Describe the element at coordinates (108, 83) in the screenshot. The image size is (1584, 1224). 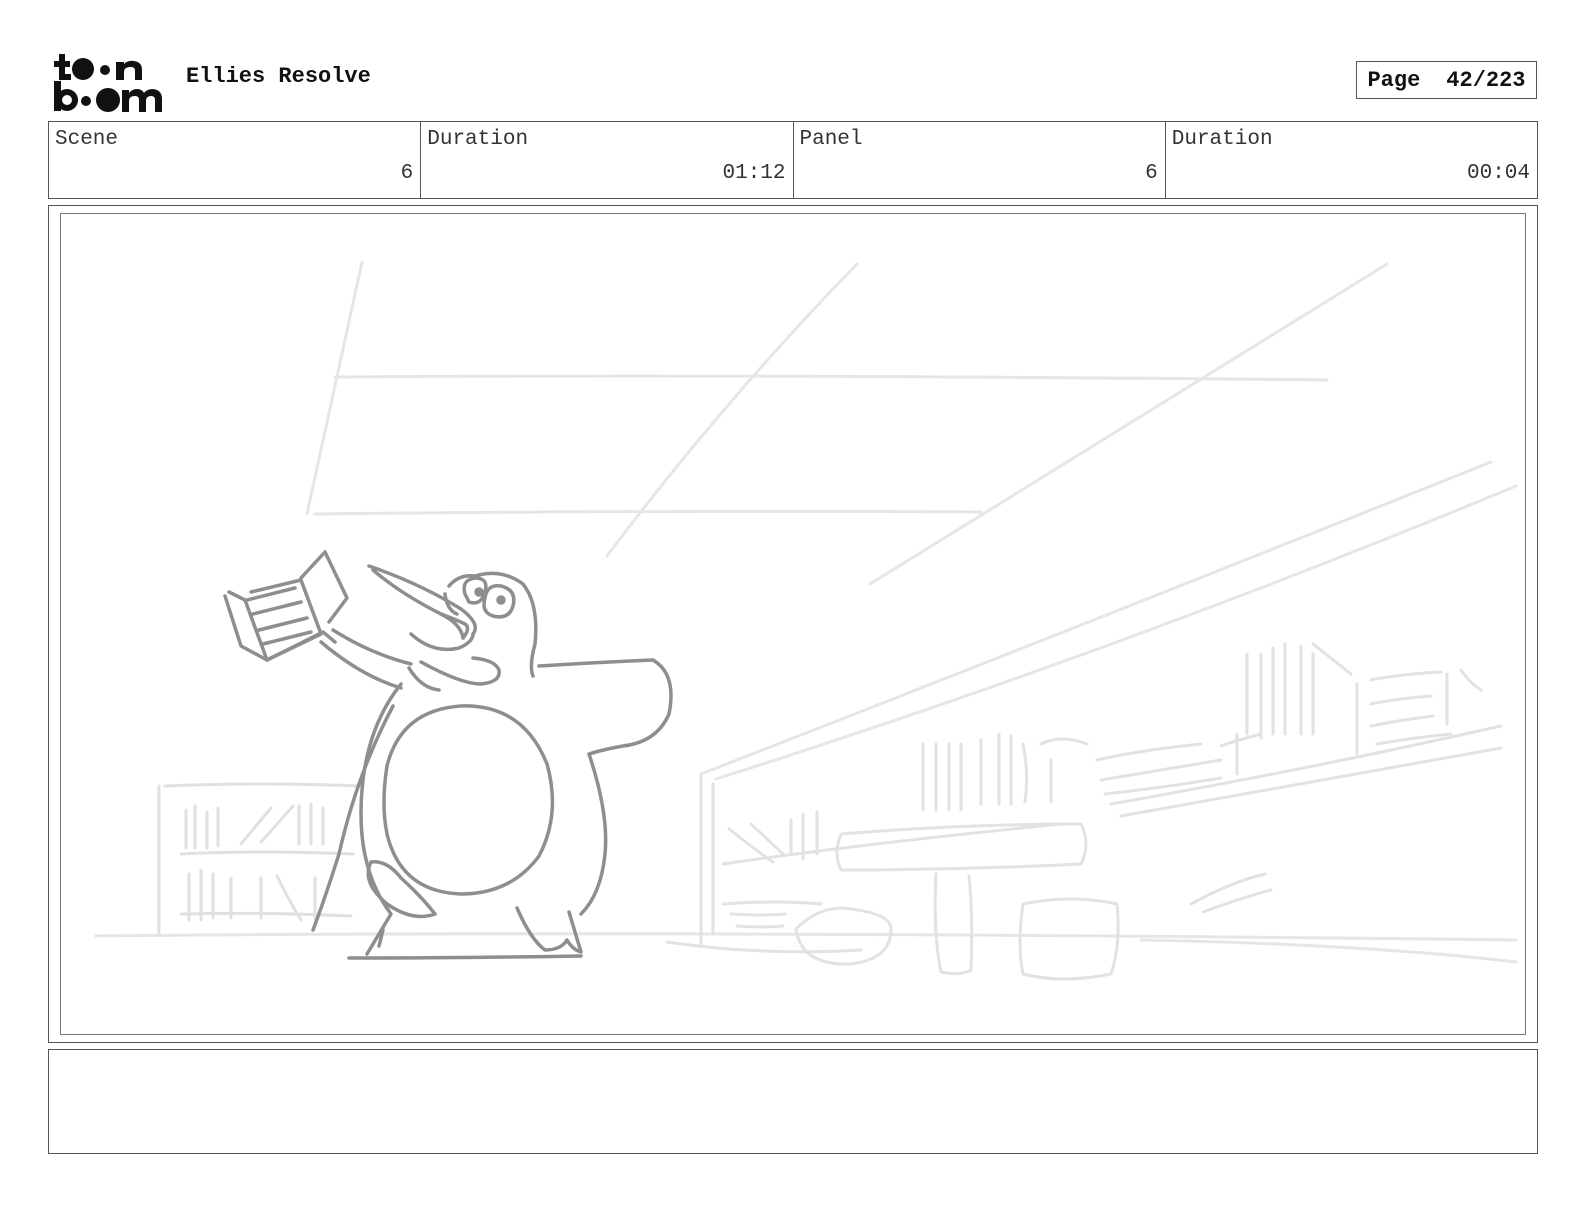
I see `toon-boom-logo` at that location.